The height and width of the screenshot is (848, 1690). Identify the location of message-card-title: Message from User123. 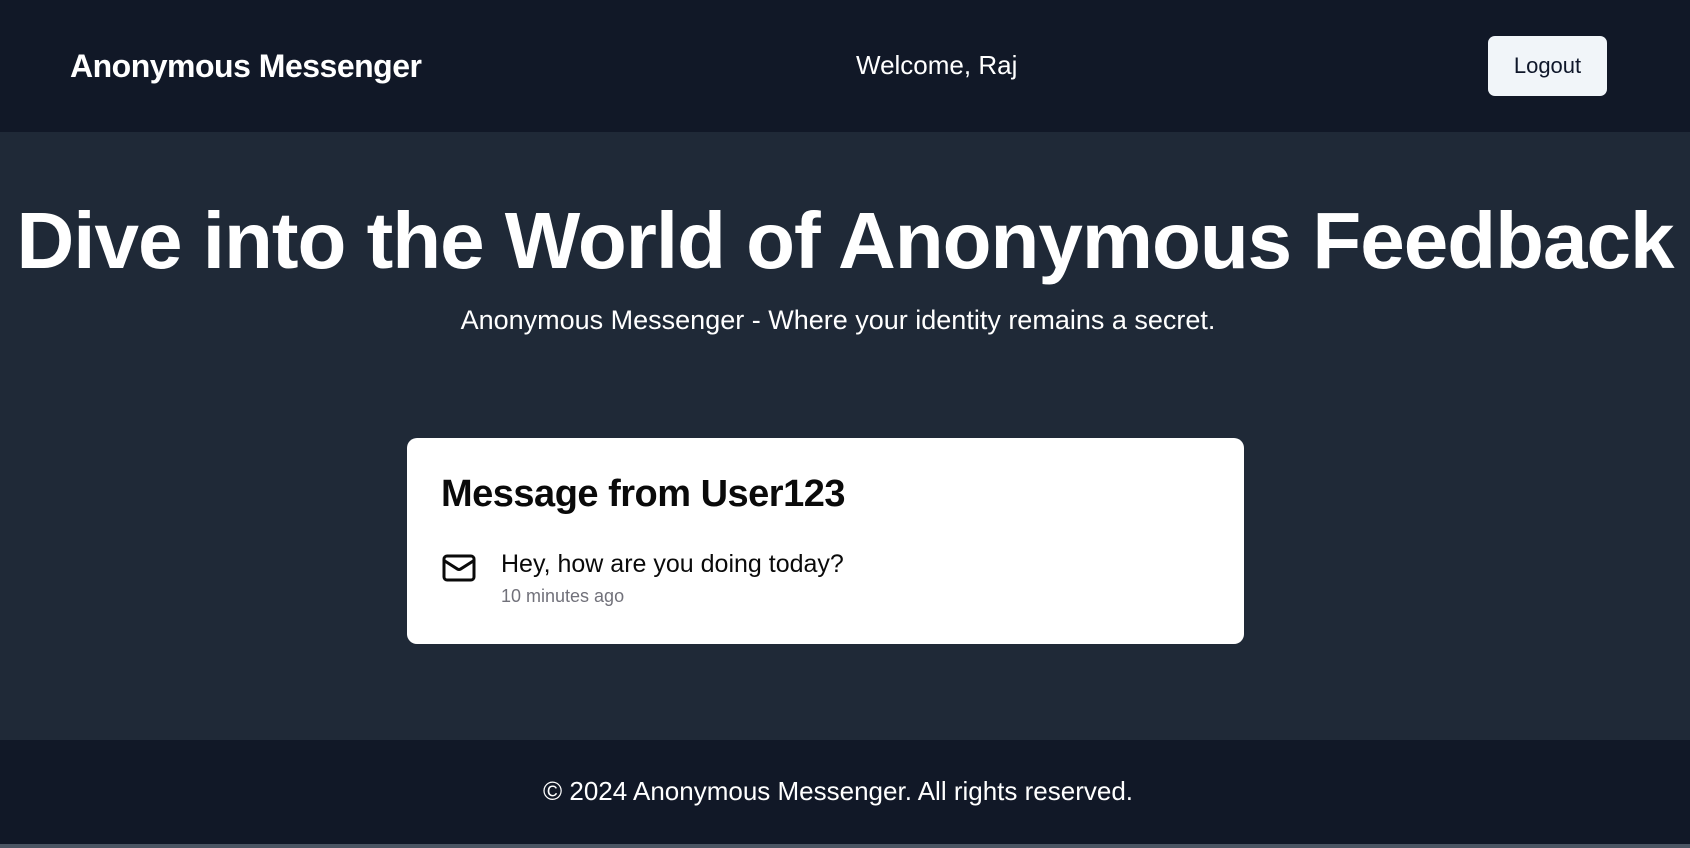
(643, 494).